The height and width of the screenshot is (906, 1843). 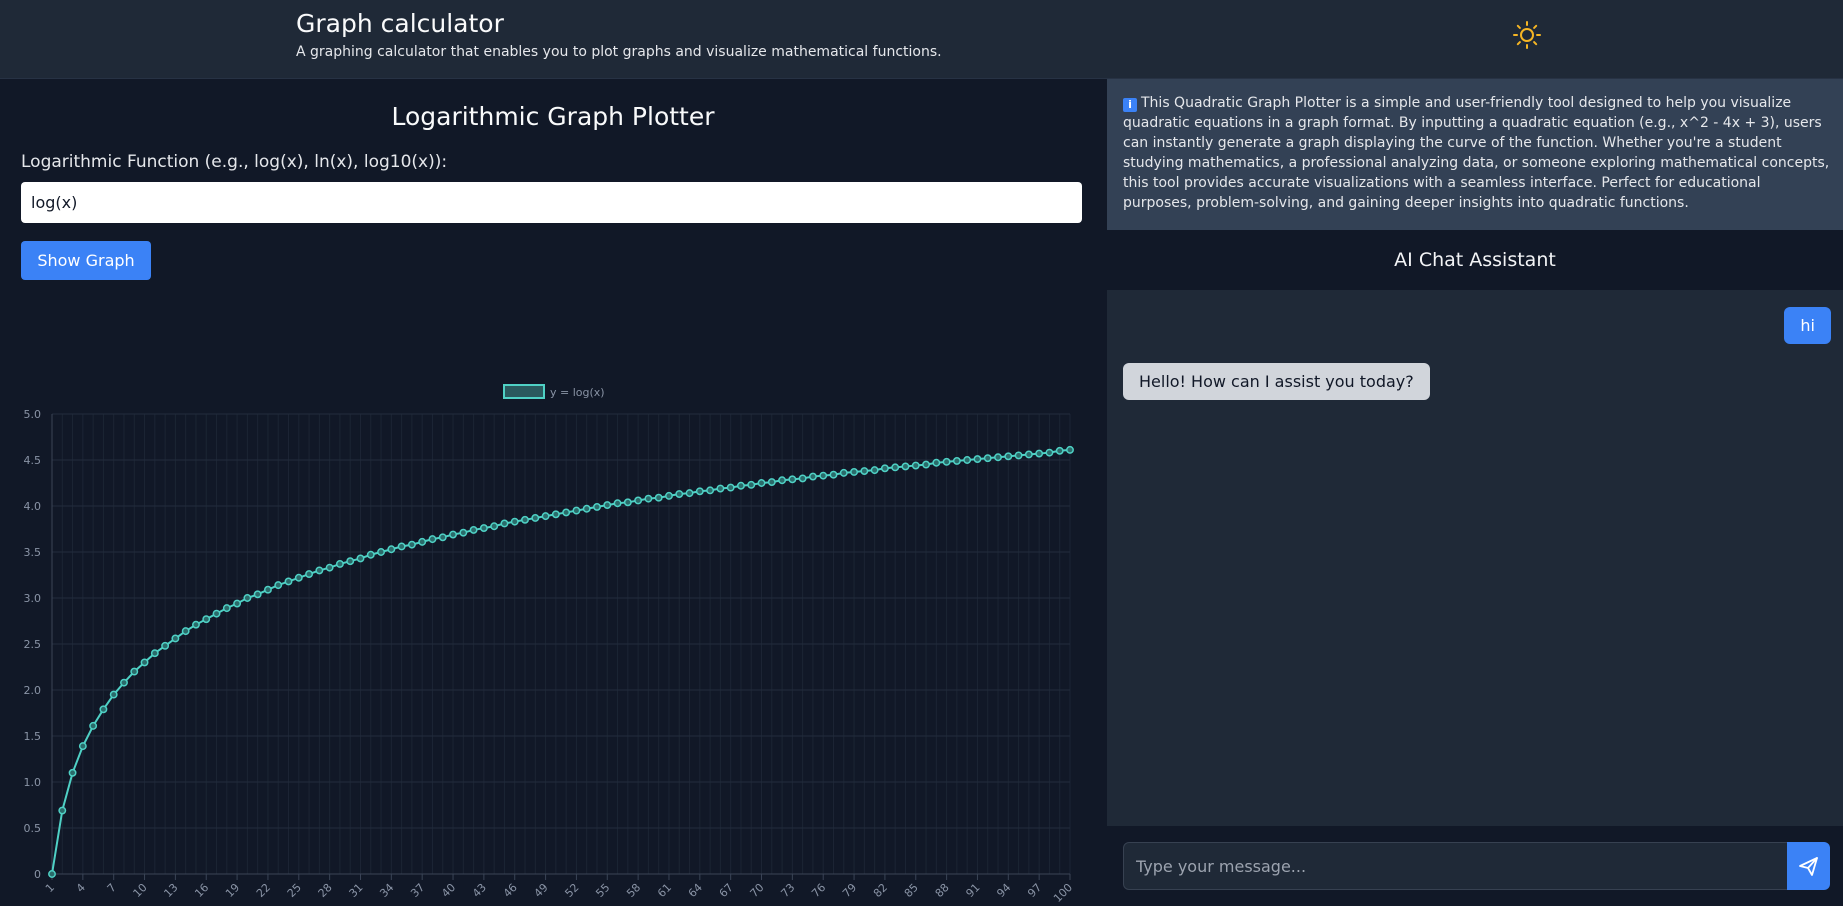 I want to click on x-tick-label: 4, so click(x=81, y=888).